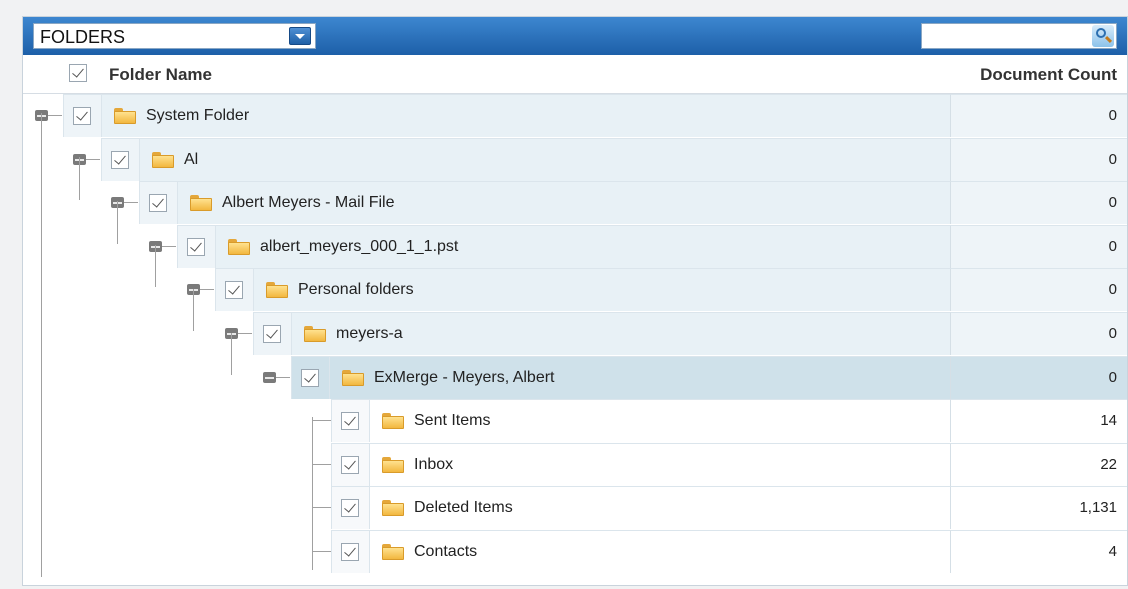 This screenshot has height=589, width=1128. Describe the element at coordinates (639, 377) in the screenshot. I see `folder-name-cell: ExMerge - Meyers, Albert` at that location.